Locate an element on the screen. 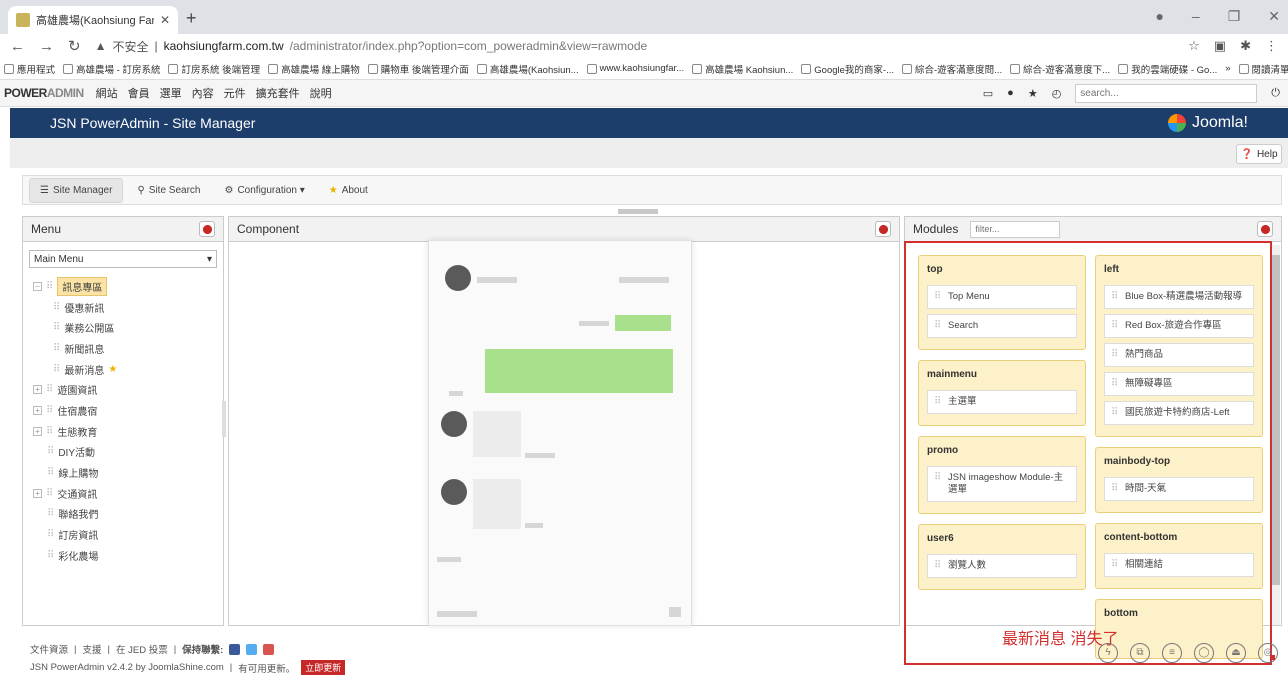 This screenshot has width=1288, height=679. module-item: Red Box-旅遊合作專區 is located at coordinates (1179, 326).